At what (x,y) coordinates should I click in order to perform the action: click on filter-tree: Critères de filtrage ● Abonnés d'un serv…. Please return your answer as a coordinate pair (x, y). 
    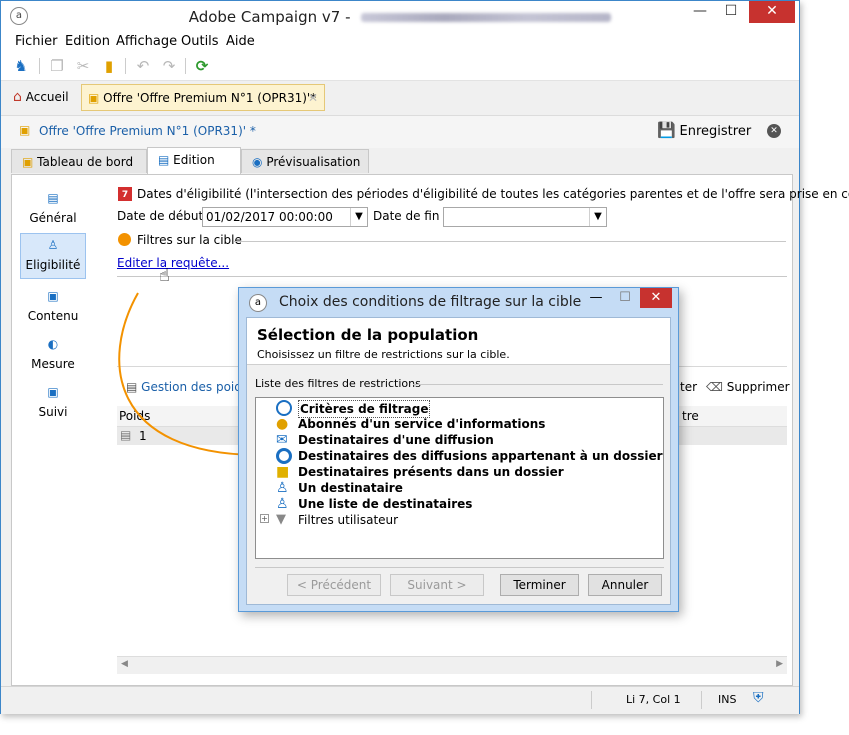
    Looking at the image, I should click on (459, 478).